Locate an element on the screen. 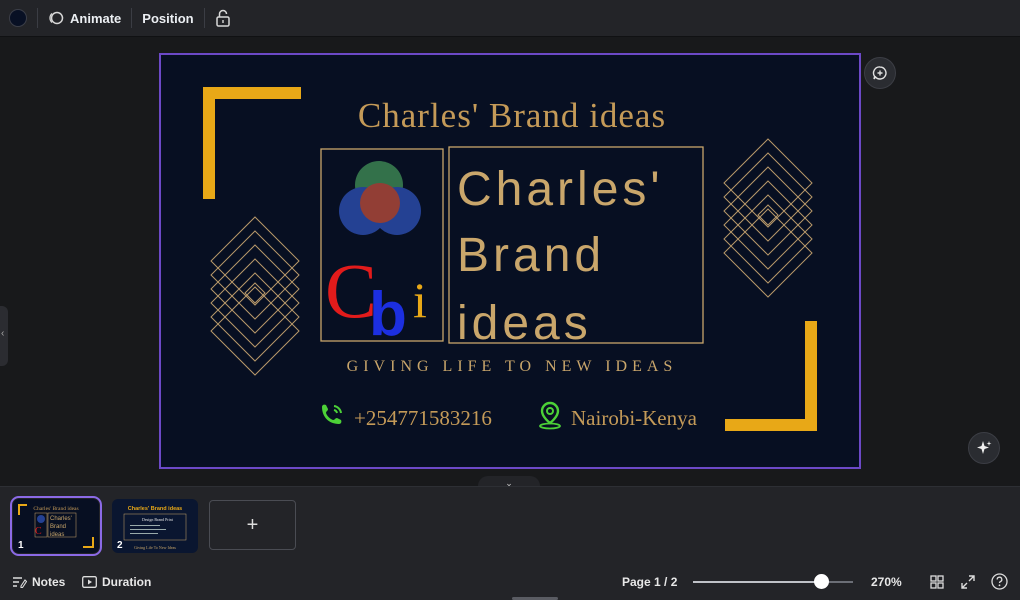 This screenshot has height=600, width=1020. plus-icon: + is located at coordinates (252, 524).